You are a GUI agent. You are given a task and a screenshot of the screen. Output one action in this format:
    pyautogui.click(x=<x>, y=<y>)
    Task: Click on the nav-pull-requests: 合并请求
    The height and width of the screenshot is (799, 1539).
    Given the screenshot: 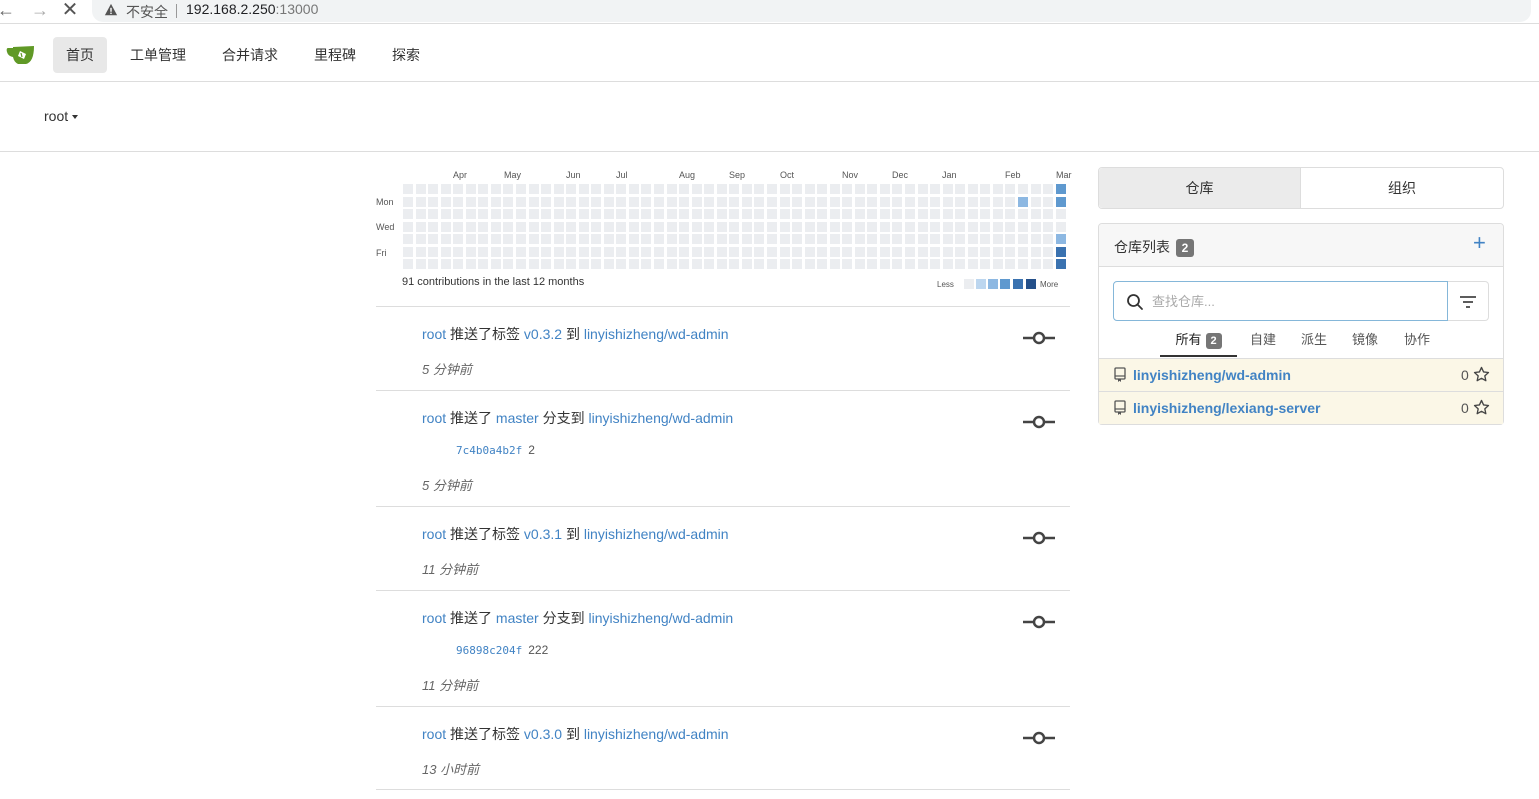 What is the action you would take?
    pyautogui.click(x=250, y=55)
    